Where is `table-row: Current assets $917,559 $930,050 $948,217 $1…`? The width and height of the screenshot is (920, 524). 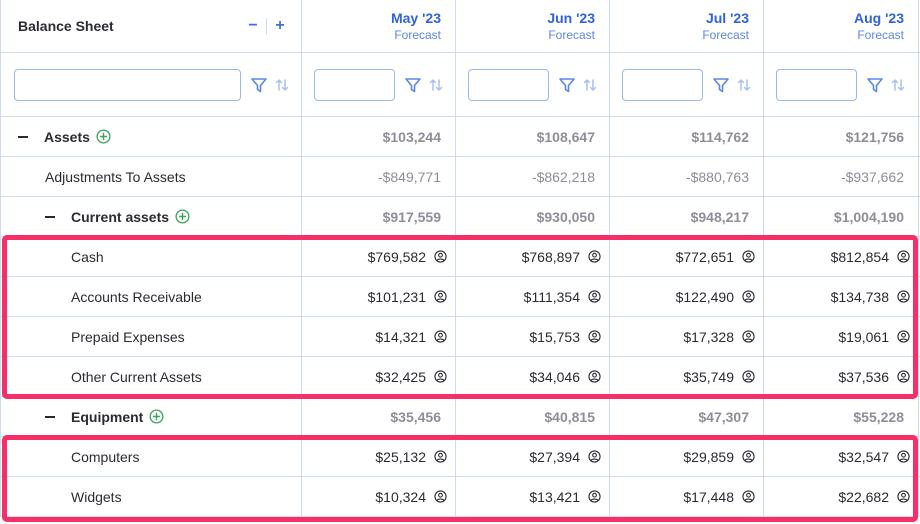 table-row: Current assets $917,559 $930,050 $948,217 $1… is located at coordinates (460, 217).